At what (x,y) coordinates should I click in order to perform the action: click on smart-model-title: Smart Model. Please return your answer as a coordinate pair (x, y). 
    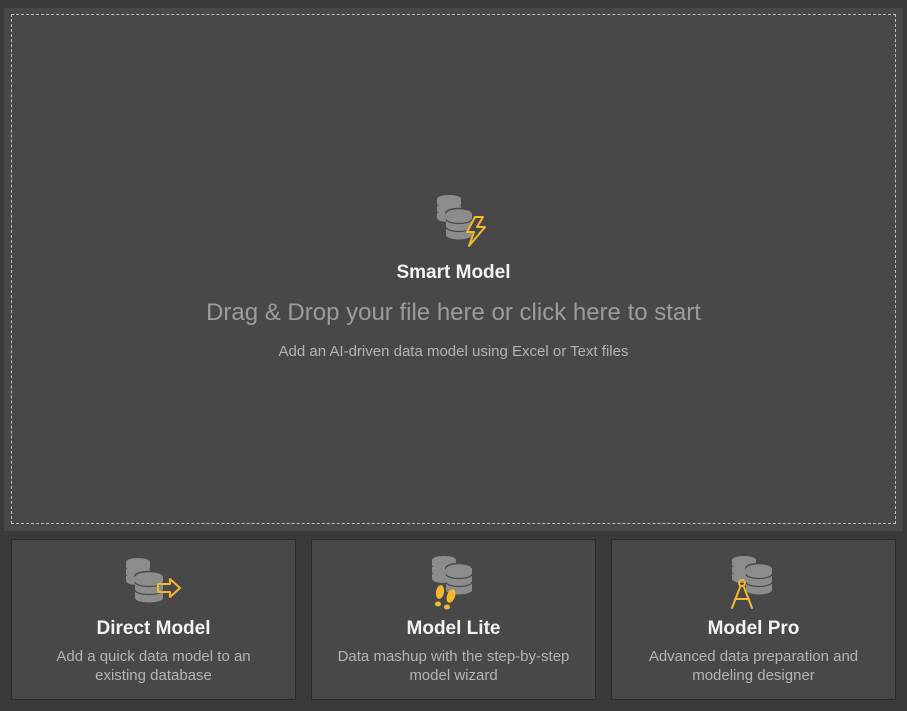
    Looking at the image, I should click on (453, 272).